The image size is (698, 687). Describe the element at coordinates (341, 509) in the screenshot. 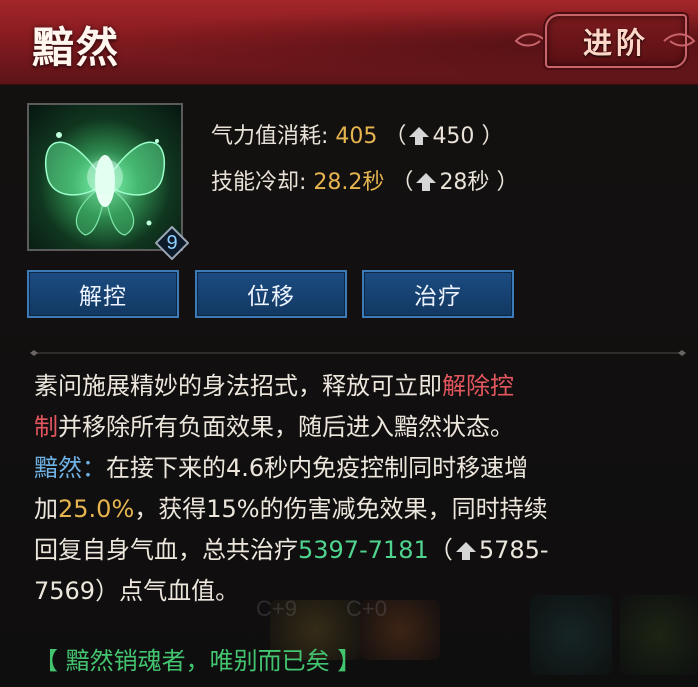

I see `description-text: ，获得15%的伤害减免效果，同时持续` at that location.